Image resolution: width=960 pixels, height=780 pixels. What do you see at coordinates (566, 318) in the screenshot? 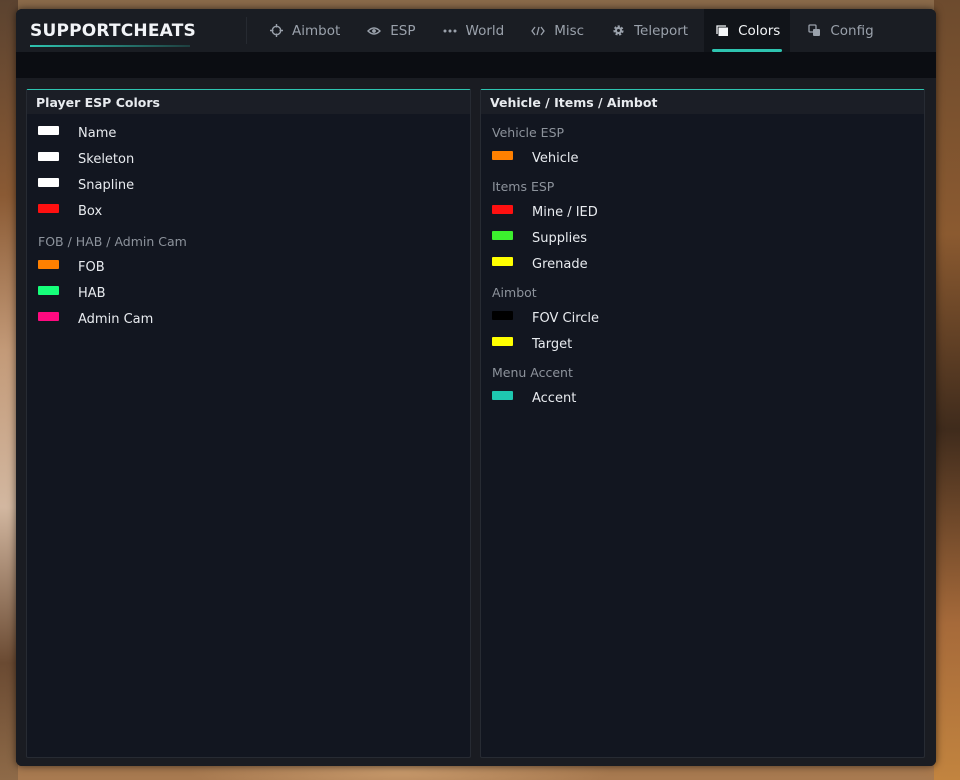
I see `color-label: FOV Circle` at bounding box center [566, 318].